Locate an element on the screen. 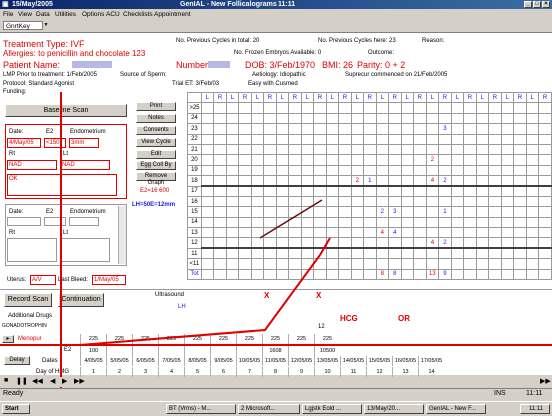  fast-forward-icon: ▶▶ is located at coordinates (79, 381).